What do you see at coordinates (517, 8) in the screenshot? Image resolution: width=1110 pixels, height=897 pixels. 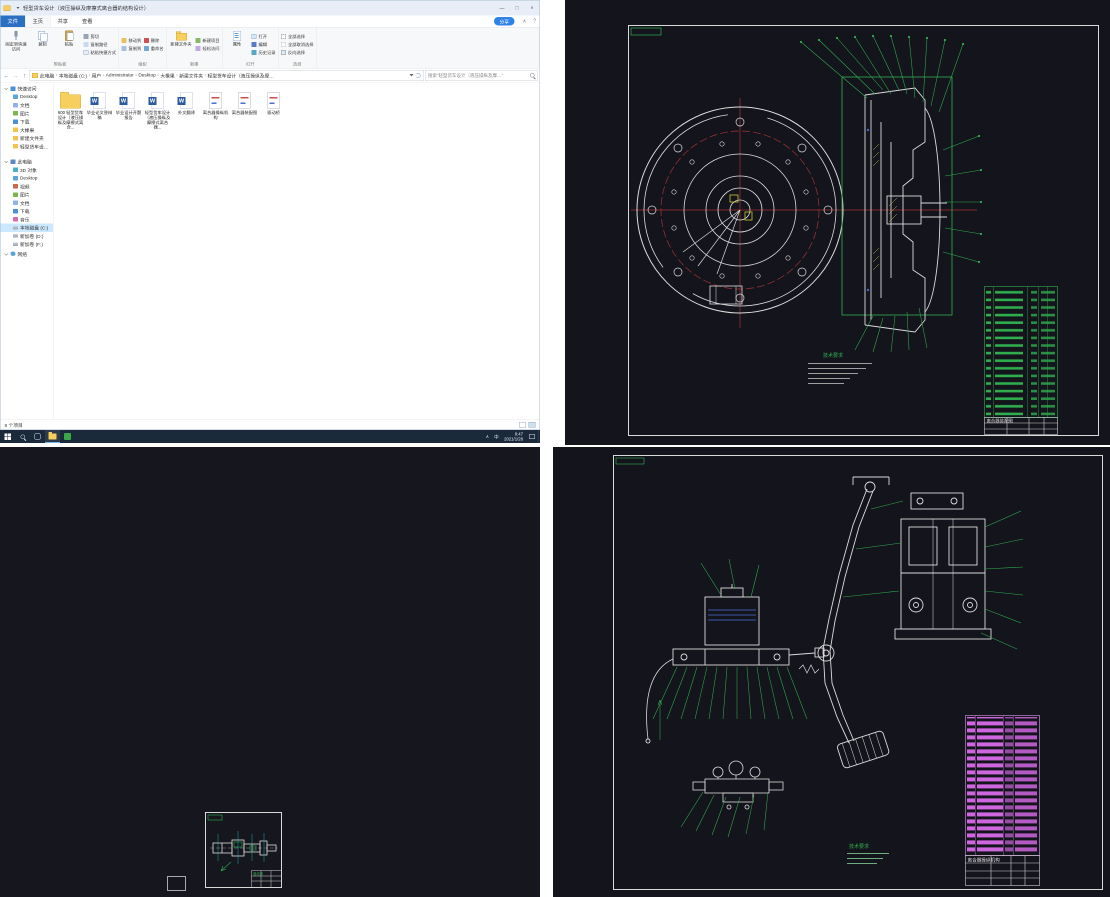 I see `maximize-button: □` at bounding box center [517, 8].